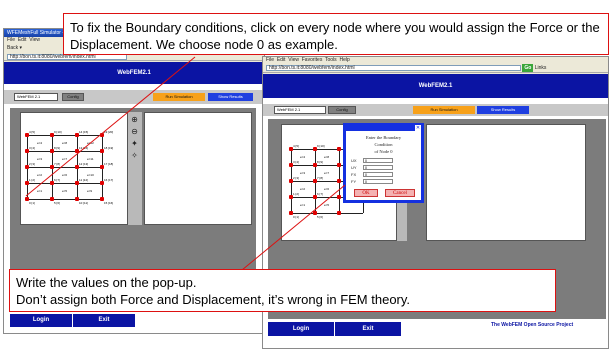 Image resolution: width=611 pixels, height=359 pixels. What do you see at coordinates (378, 181) in the screenshot?
I see `fy-input: 0` at bounding box center [378, 181].